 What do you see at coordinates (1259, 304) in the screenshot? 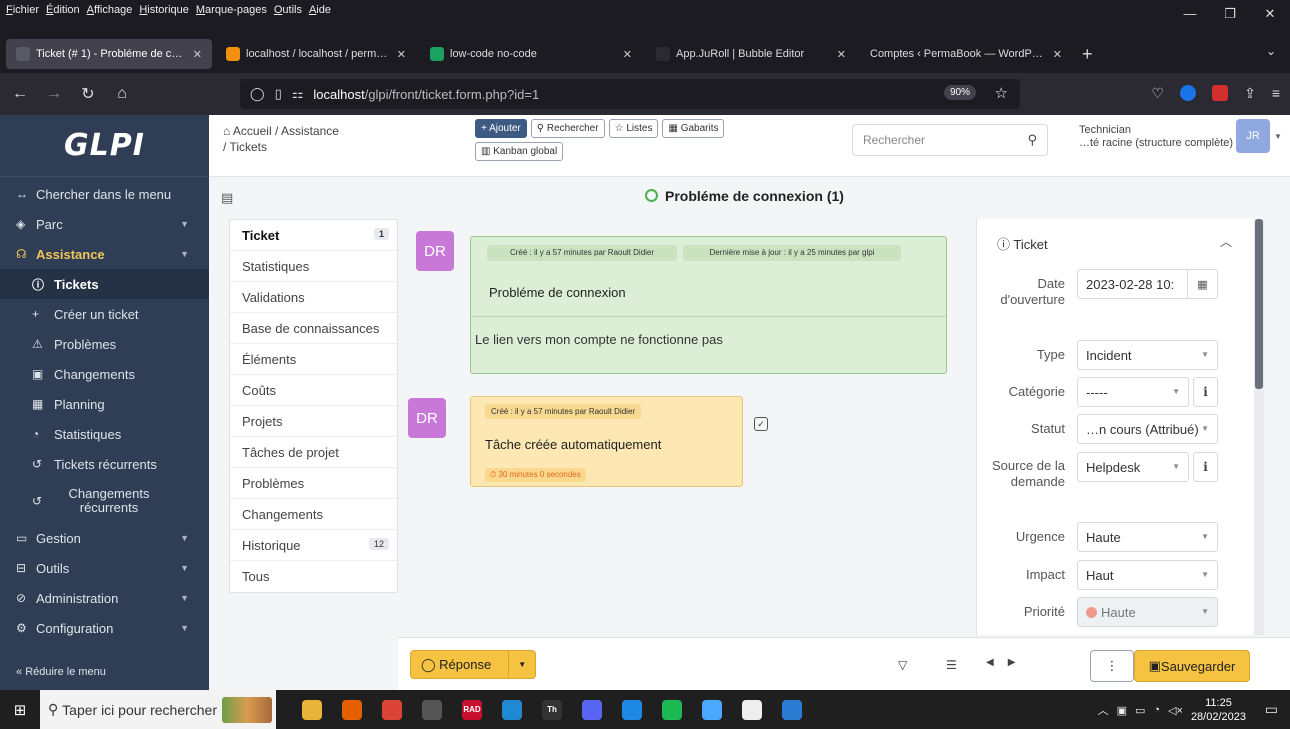
I see `scrollbar-thumb` at bounding box center [1259, 304].